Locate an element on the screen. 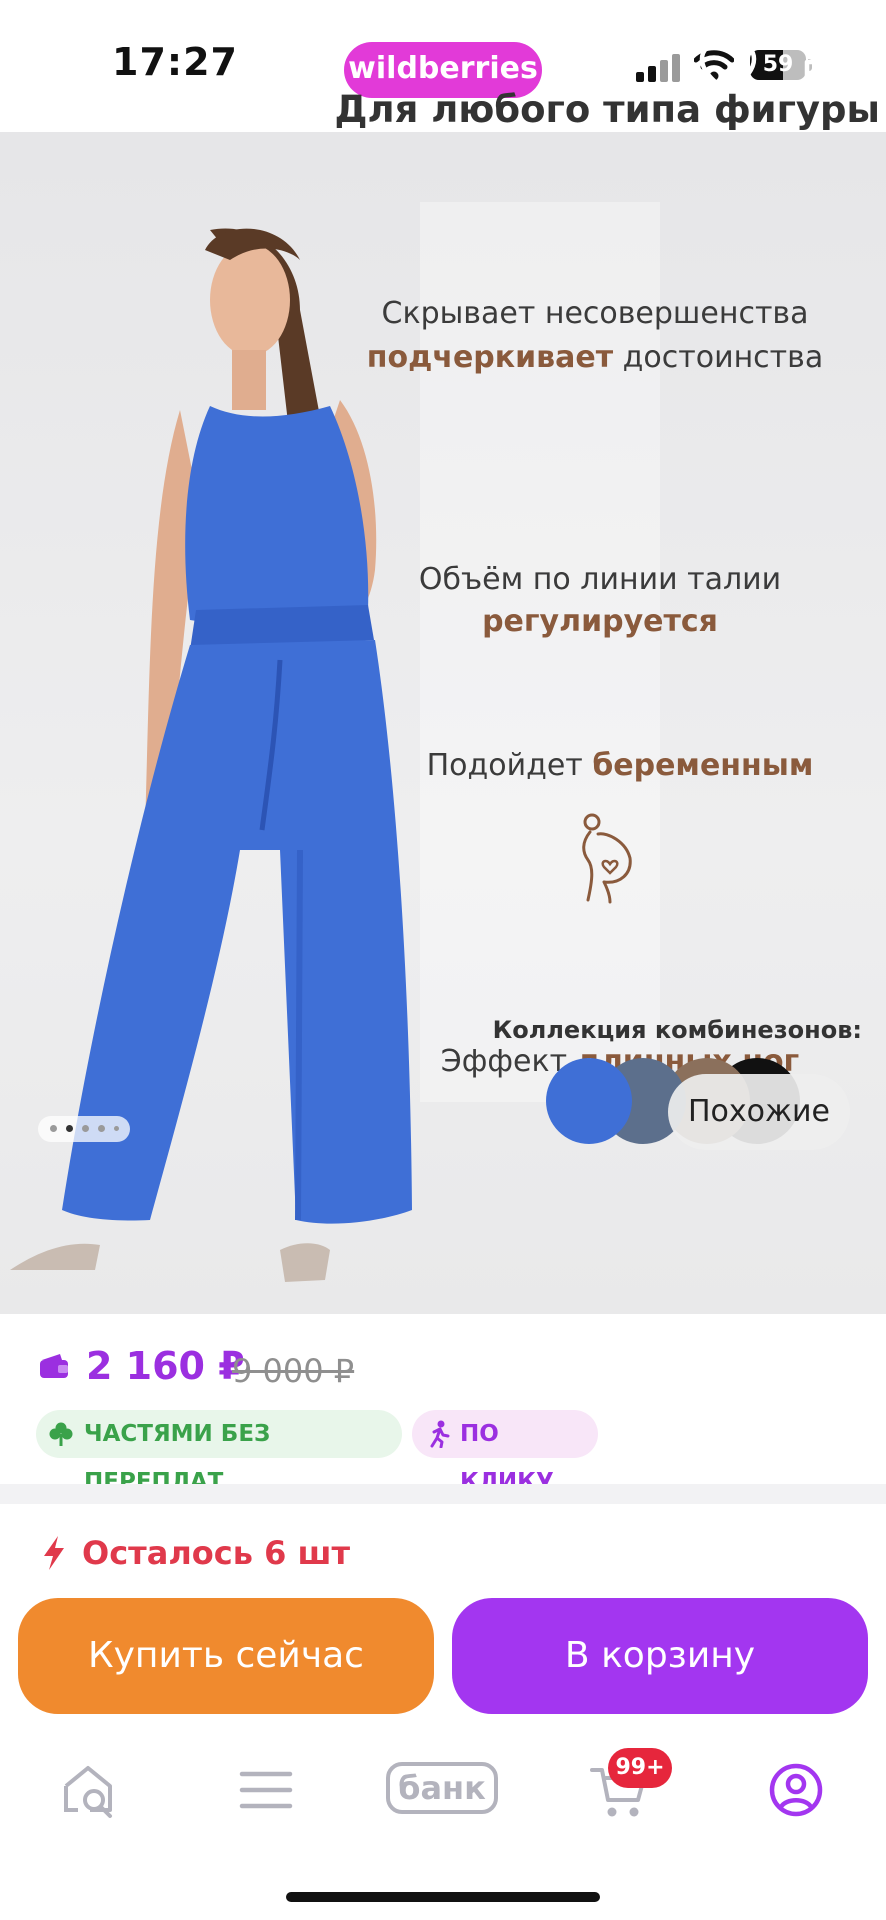 The image size is (886, 1920). hero-waist-accent: регулируется is located at coordinates (600, 621).